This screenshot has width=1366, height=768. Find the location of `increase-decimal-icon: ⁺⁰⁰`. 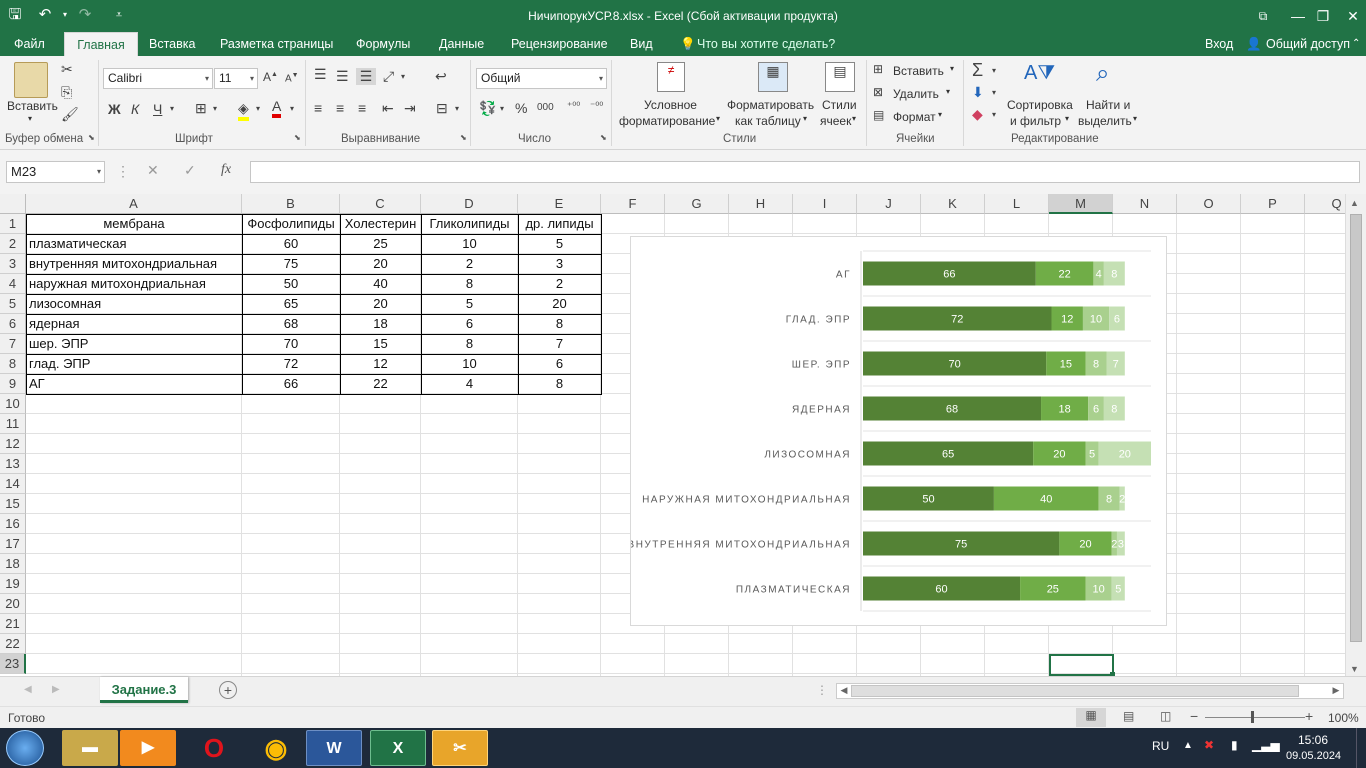

increase-decimal-icon: ⁺⁰⁰ is located at coordinates (573, 106).